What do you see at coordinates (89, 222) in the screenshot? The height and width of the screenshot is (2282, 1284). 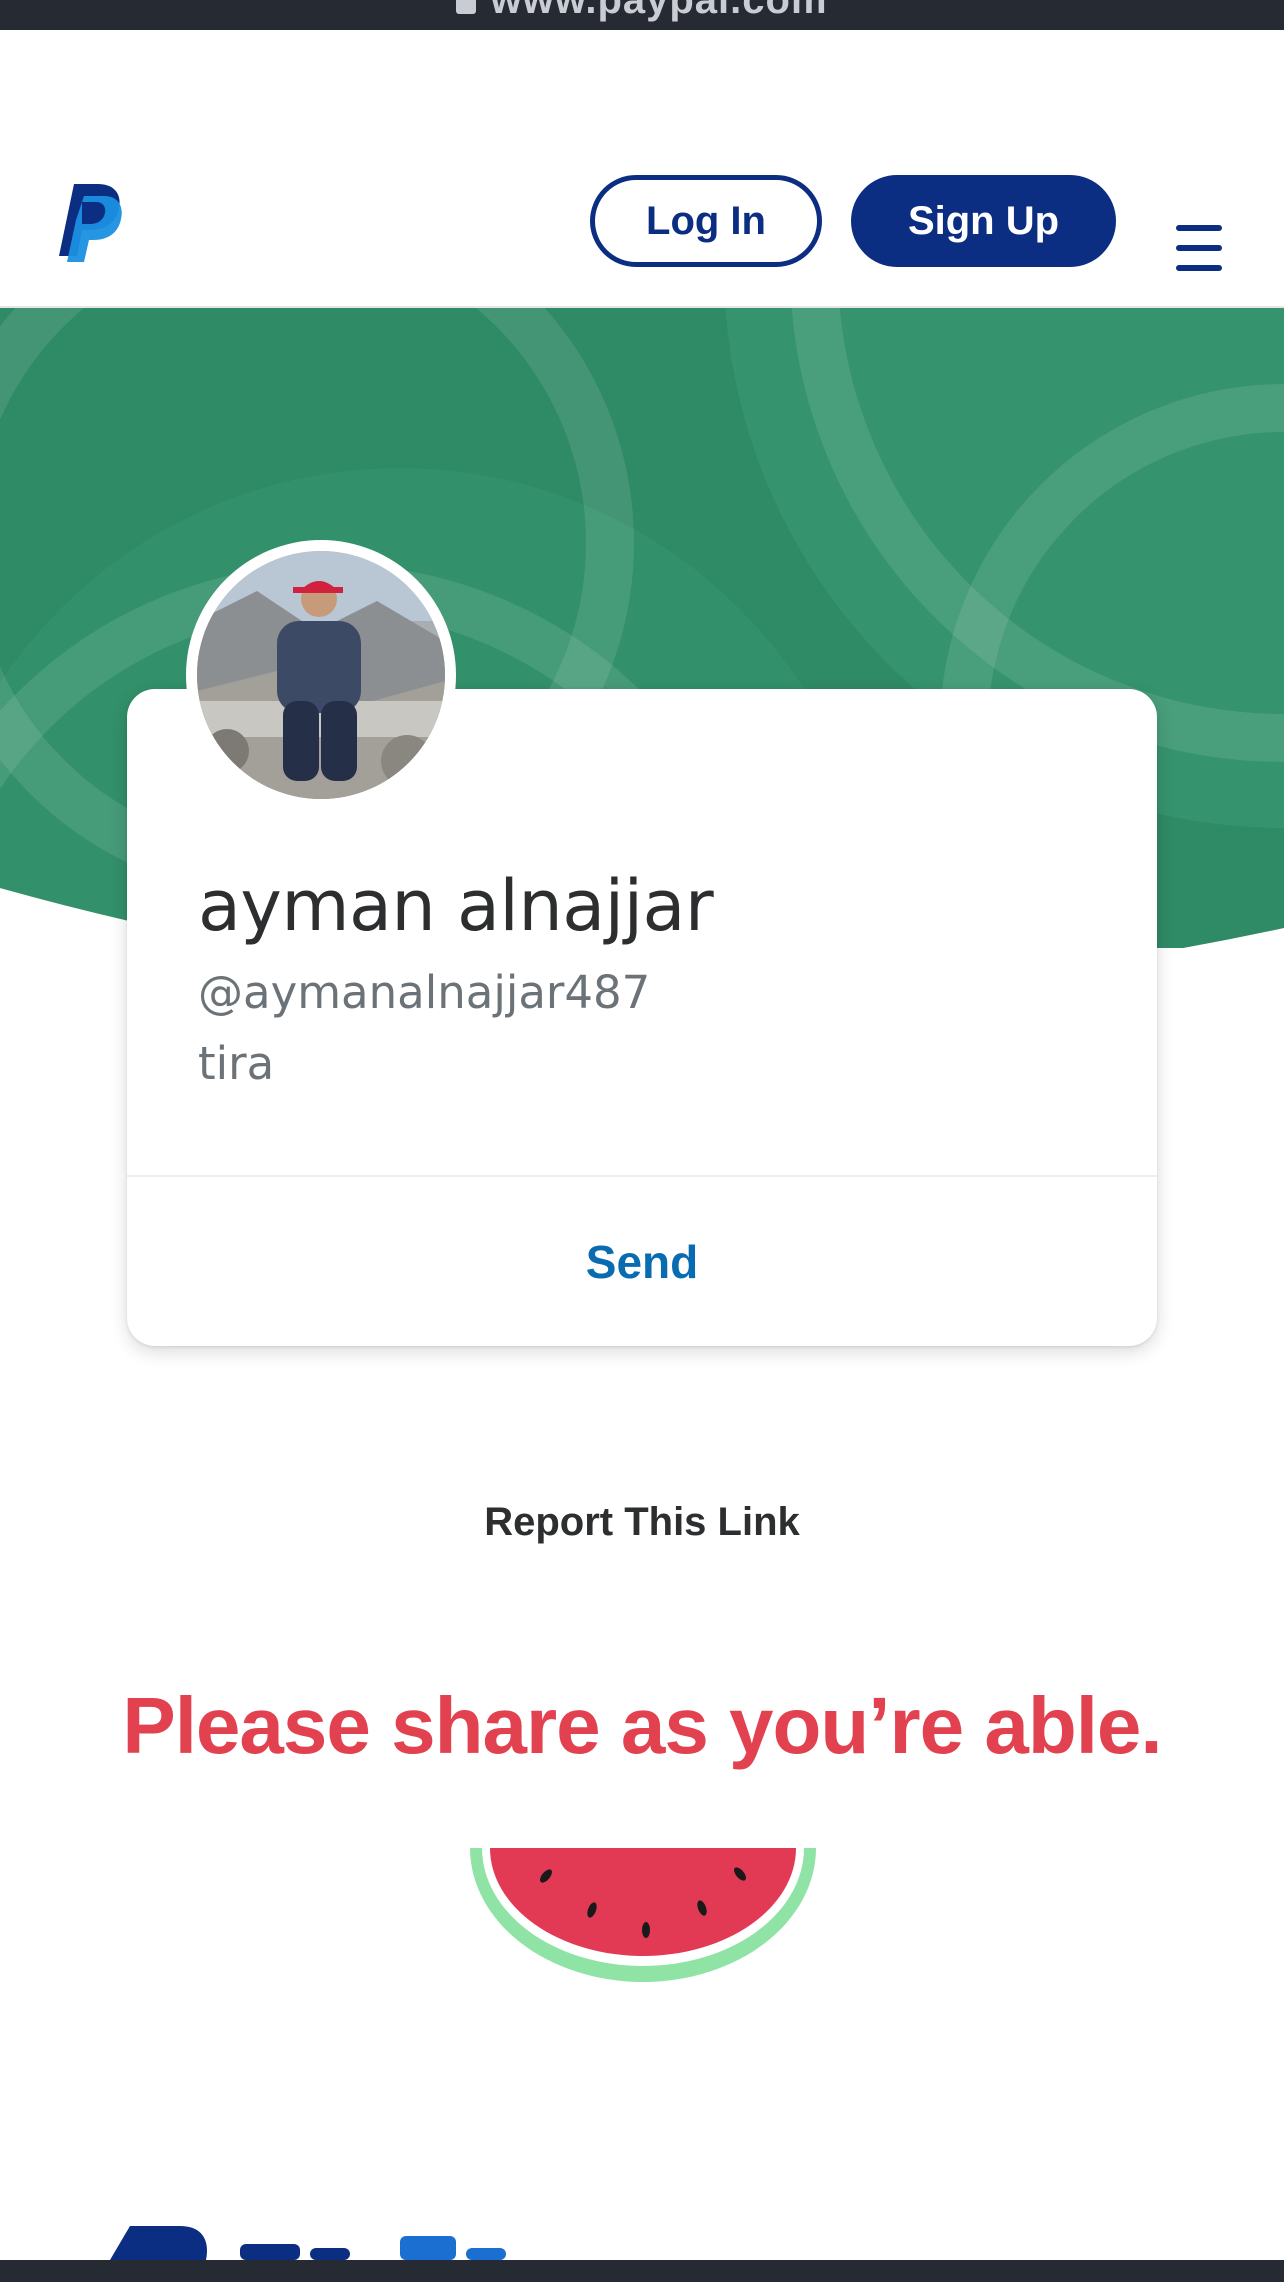 I see `paypal-logo` at bounding box center [89, 222].